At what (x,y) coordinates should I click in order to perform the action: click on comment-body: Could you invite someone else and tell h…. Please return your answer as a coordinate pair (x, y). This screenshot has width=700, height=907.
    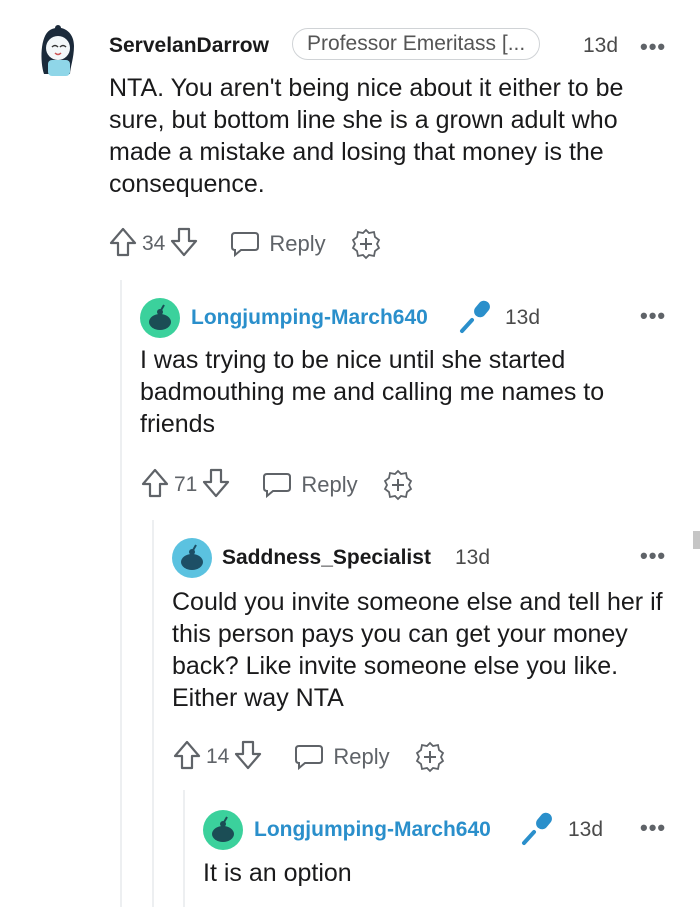
    Looking at the image, I should click on (417, 650).